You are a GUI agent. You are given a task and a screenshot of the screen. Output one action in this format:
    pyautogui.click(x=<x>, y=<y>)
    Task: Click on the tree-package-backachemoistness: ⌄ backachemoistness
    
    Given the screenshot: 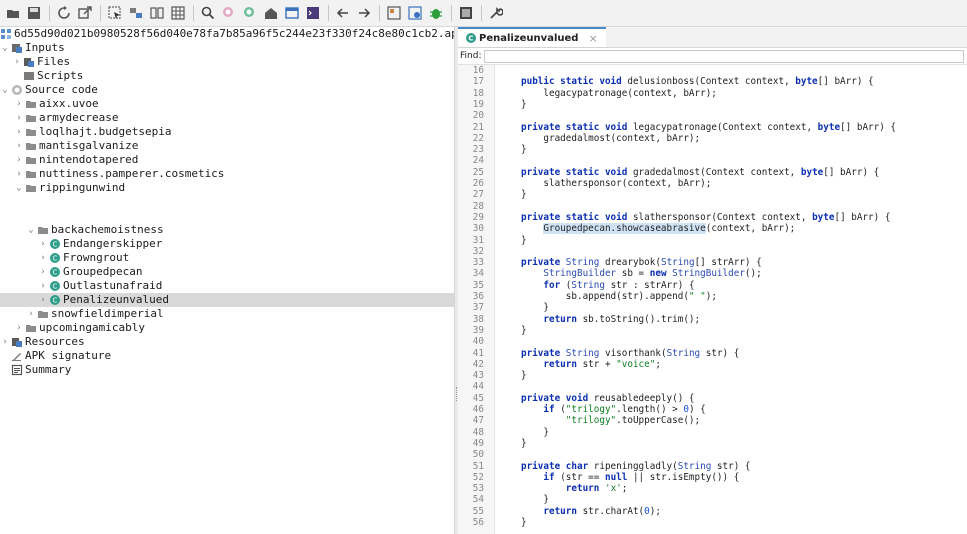 What is the action you would take?
    pyautogui.click(x=227, y=230)
    